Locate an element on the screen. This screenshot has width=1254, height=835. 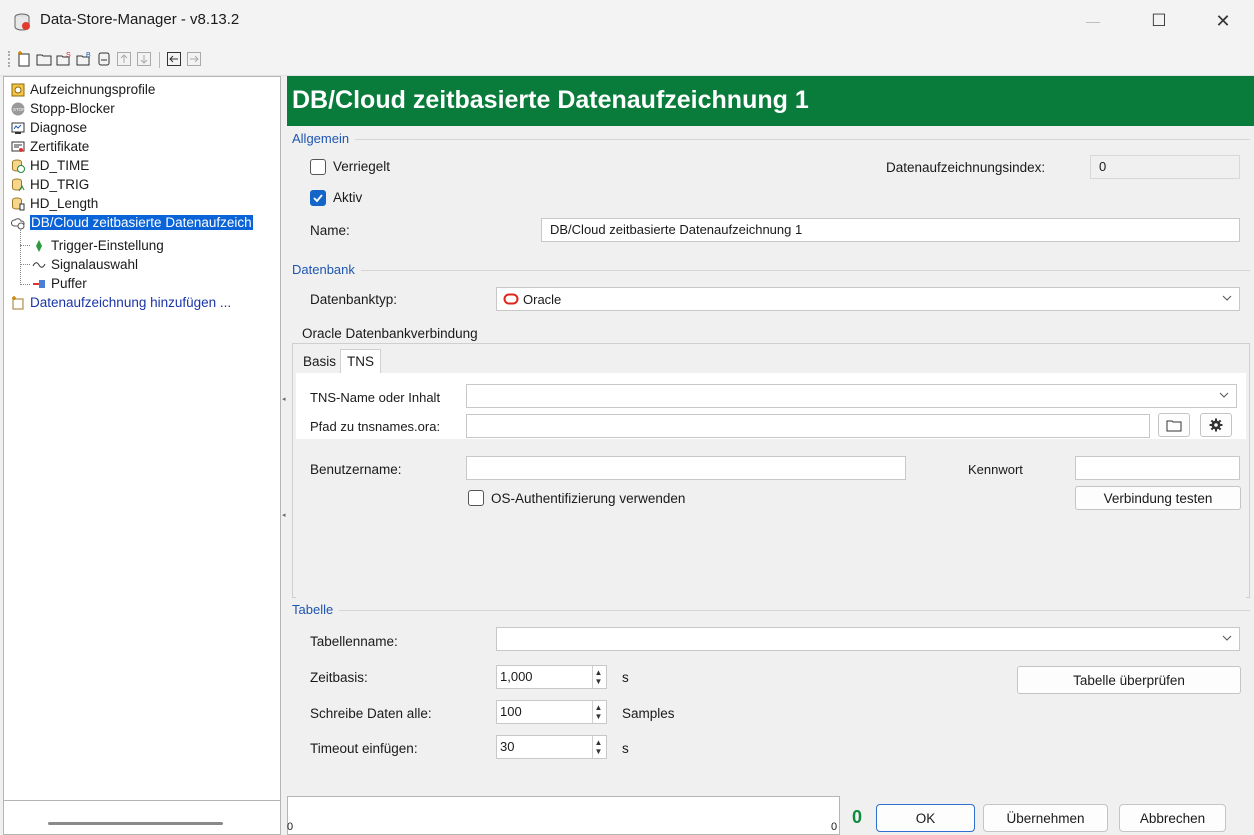
window-title: Data-Store-Manager - v8.13.2 is located at coordinates (140, 19).